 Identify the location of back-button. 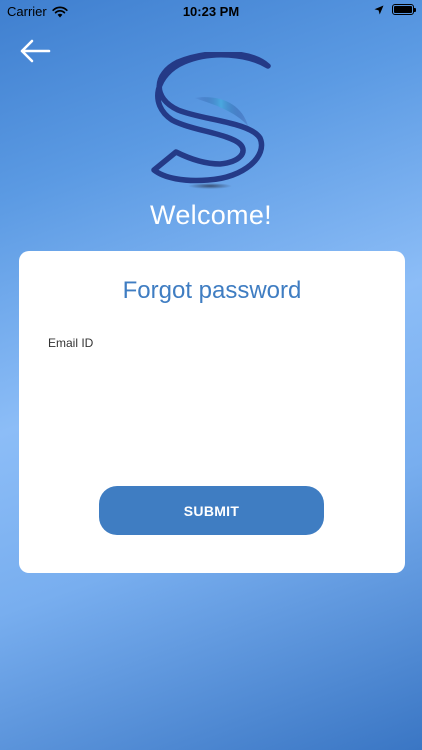
(35, 51).